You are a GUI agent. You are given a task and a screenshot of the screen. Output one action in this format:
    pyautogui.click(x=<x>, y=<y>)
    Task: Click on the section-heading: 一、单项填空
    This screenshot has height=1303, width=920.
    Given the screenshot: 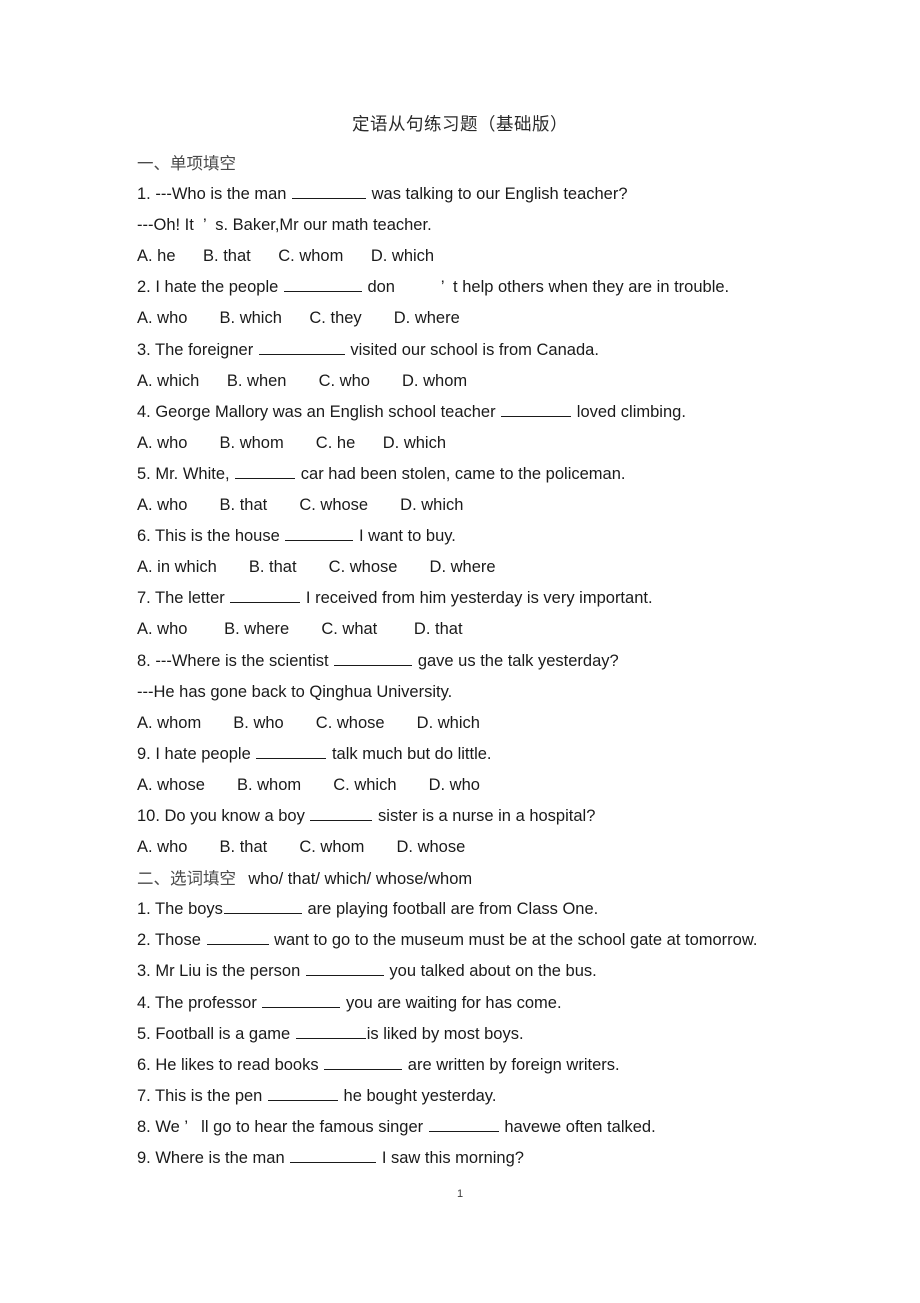 What is the action you would take?
    pyautogui.click(x=517, y=163)
    